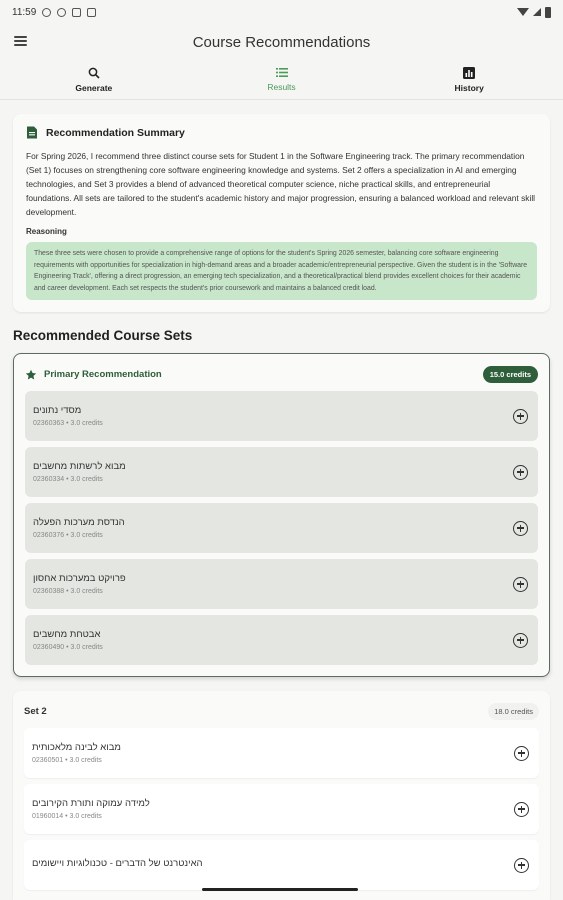 This screenshot has width=563, height=900. What do you see at coordinates (67, 817) in the screenshot?
I see `course-meta: 01960014 • 3.0 credits` at bounding box center [67, 817].